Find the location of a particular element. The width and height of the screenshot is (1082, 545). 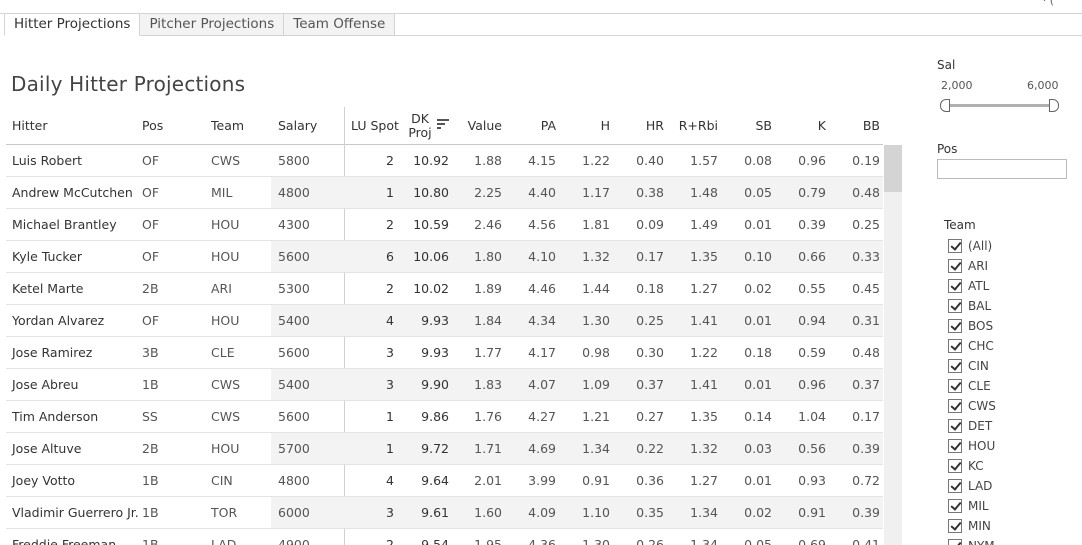

col-header-sb: SB is located at coordinates (752, 126).